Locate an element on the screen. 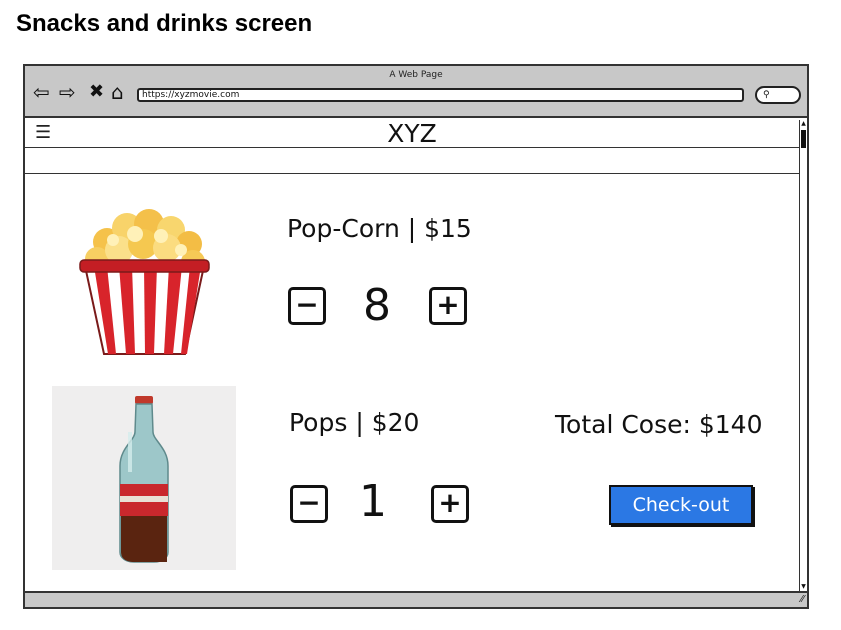  status-bar: ⁄⁄ is located at coordinates (416, 599).